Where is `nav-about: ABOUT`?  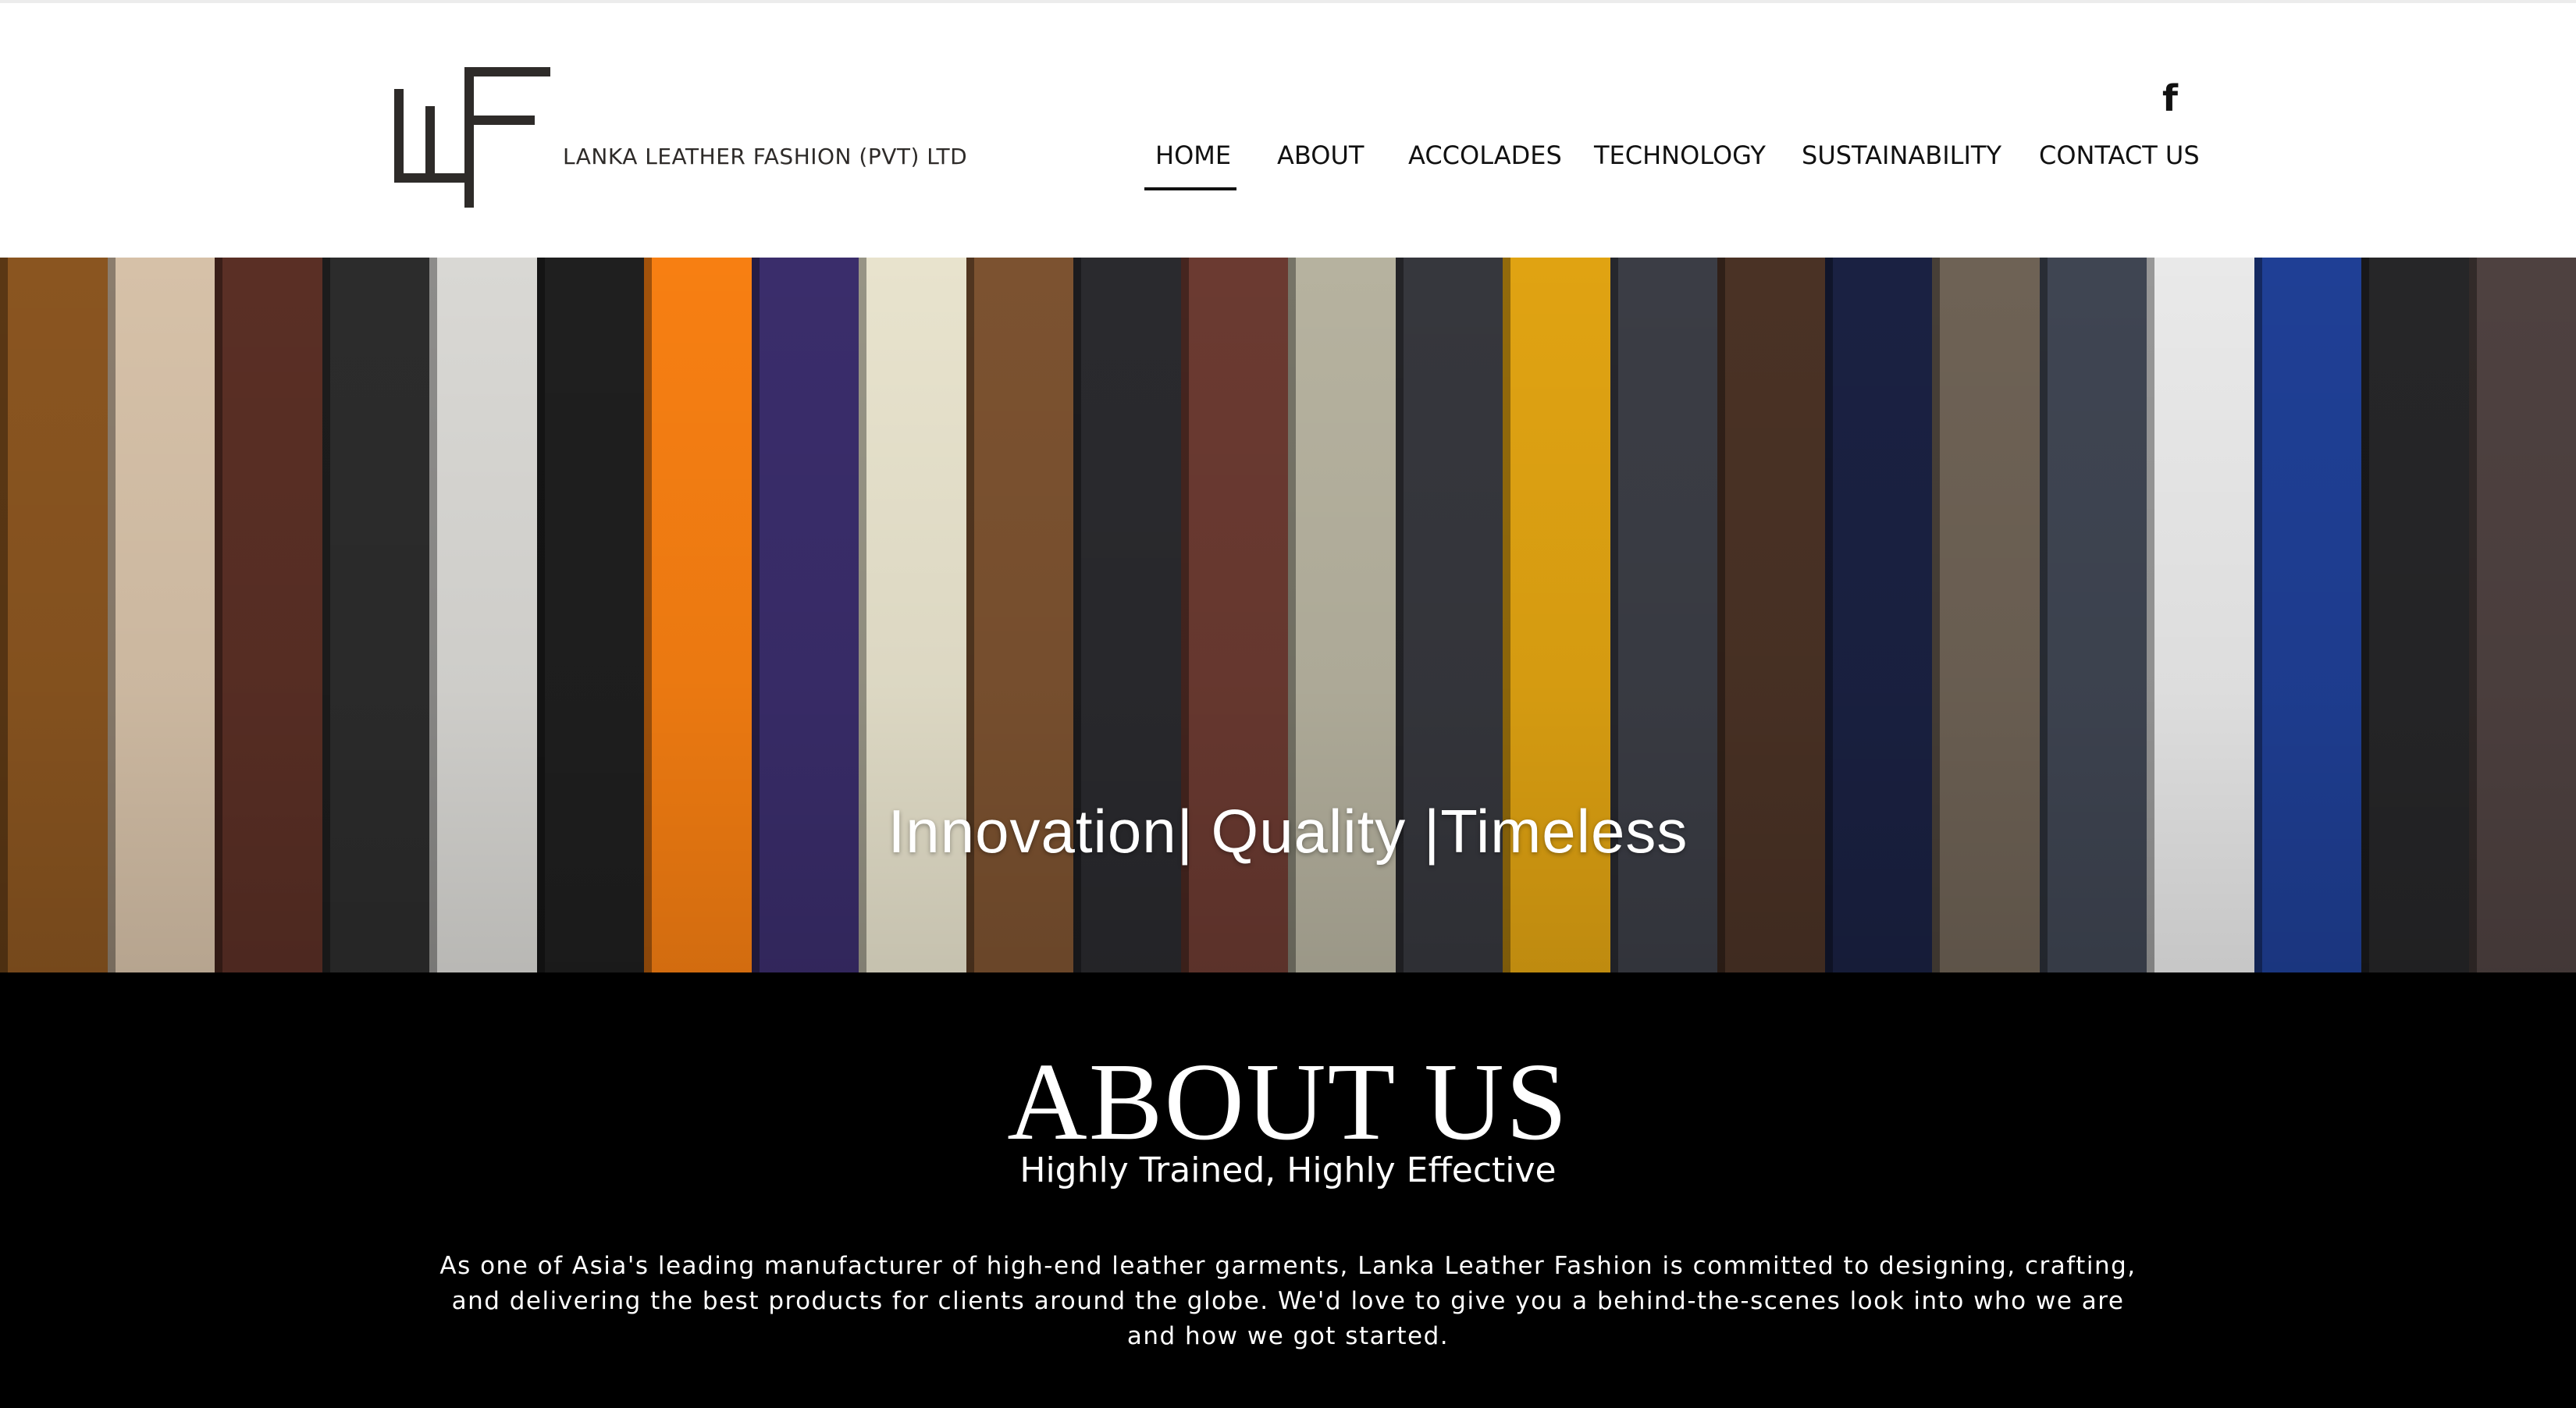
nav-about: ABOUT is located at coordinates (1320, 155).